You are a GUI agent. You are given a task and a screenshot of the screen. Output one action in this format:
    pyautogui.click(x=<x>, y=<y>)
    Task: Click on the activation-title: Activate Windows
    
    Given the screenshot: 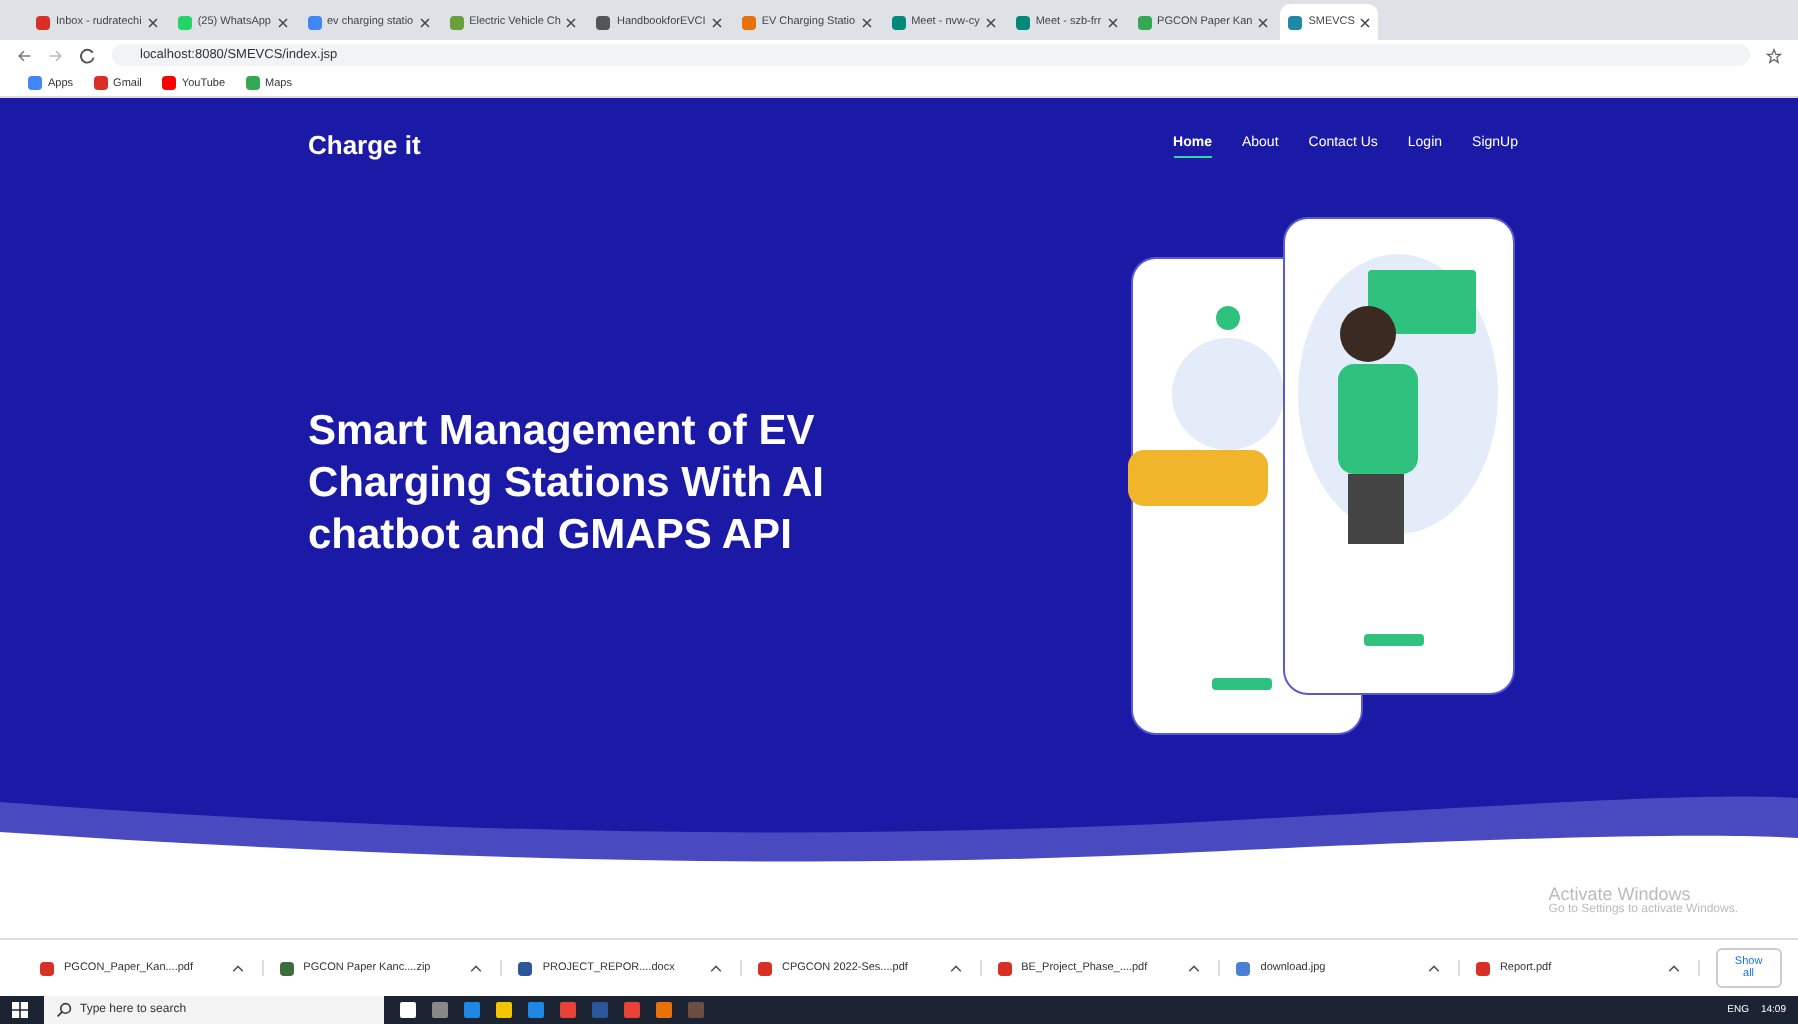 What is the action you would take?
    pyautogui.click(x=1619, y=894)
    